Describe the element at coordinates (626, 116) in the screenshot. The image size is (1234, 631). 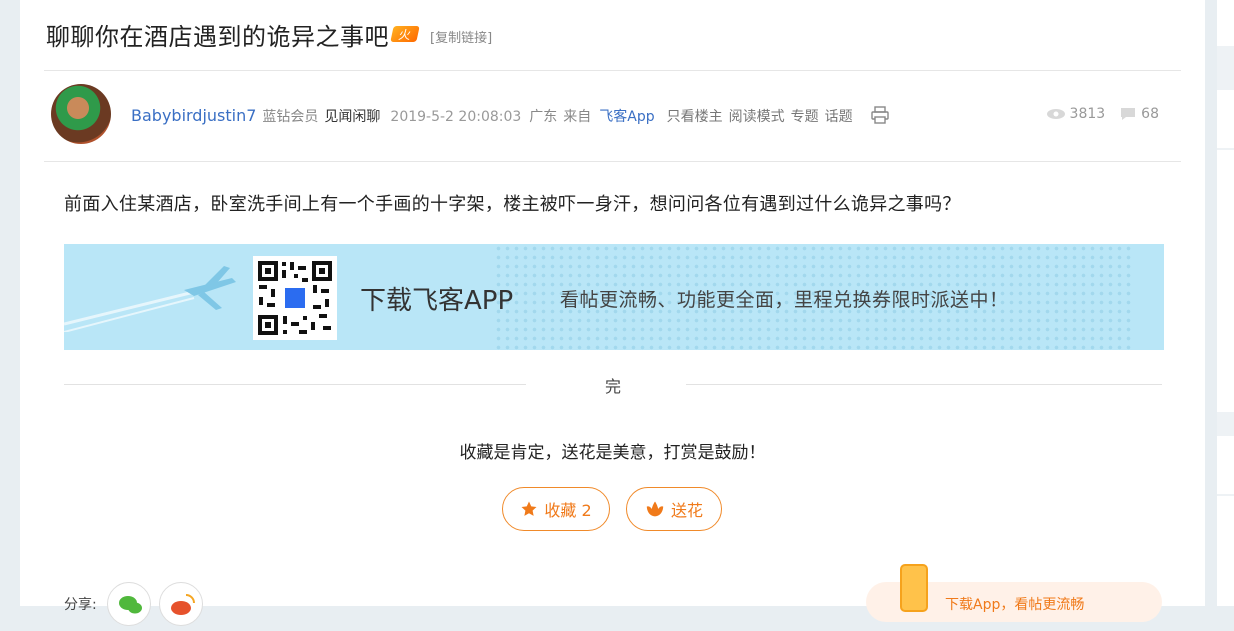
I see `app-source-link: 飞客App` at that location.